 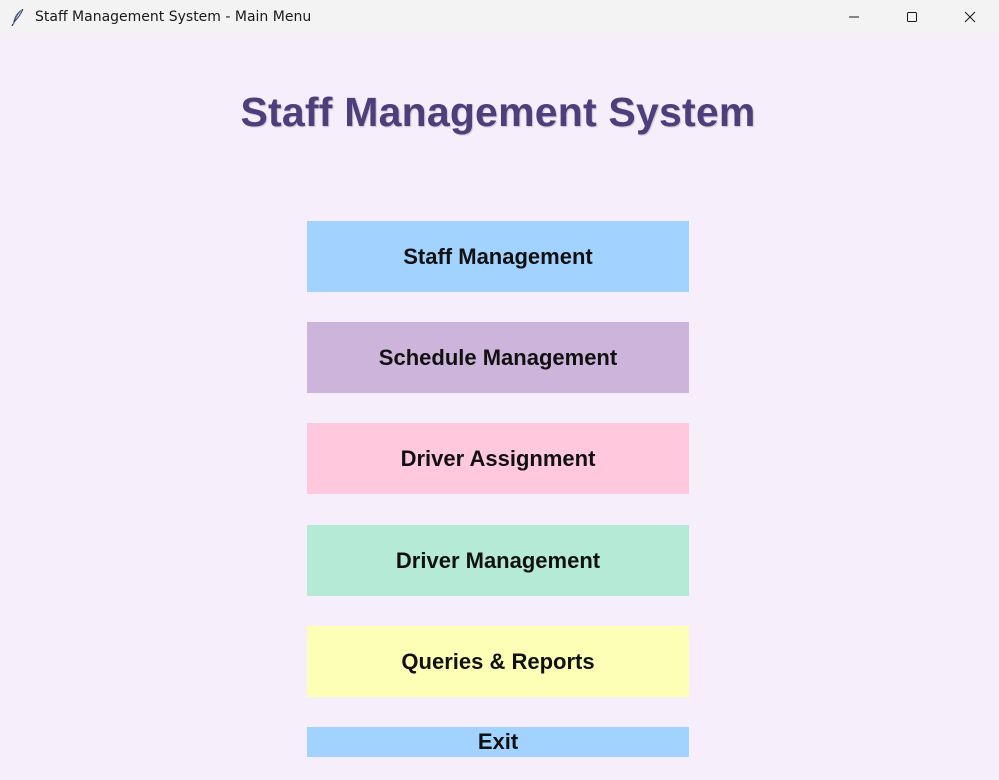 I want to click on driver-management-button: Driver Management, so click(x=498, y=560).